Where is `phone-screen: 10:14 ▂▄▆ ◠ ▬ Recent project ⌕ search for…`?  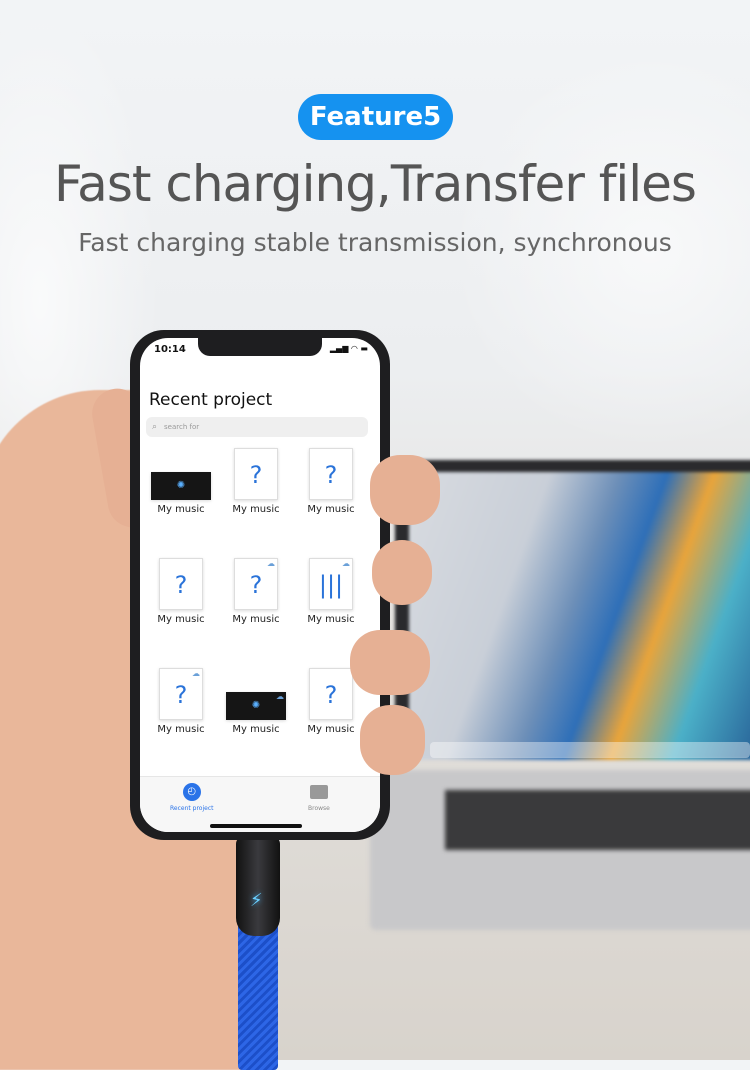 phone-screen: 10:14 ▂▄▆ ◠ ▬ Recent project ⌕ search for… is located at coordinates (260, 585).